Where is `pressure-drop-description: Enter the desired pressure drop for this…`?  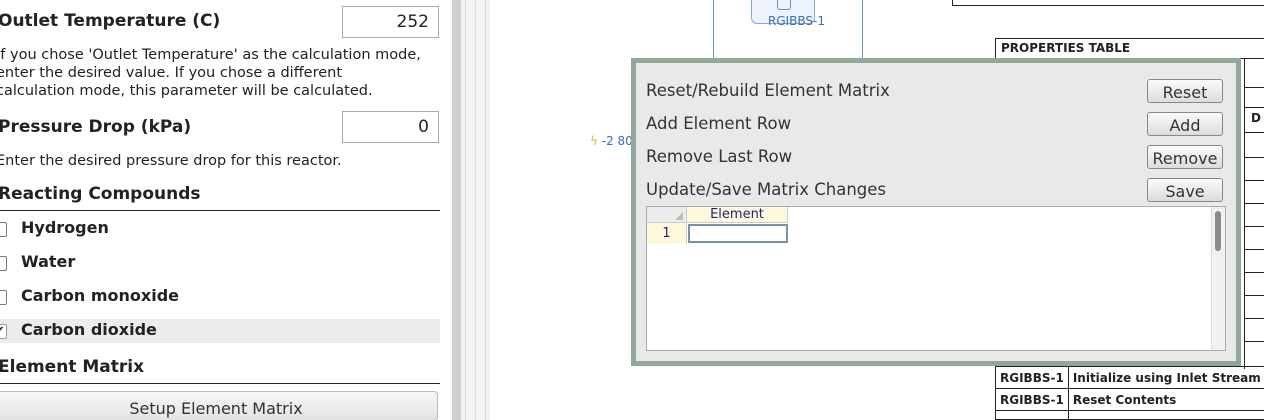 pressure-drop-description: Enter the desired pressure drop for this… is located at coordinates (171, 161).